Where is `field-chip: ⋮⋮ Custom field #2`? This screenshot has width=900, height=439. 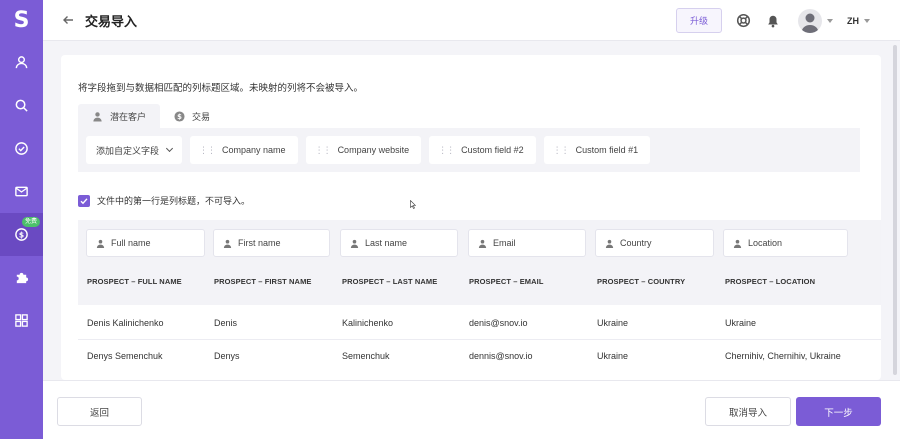 field-chip: ⋮⋮ Custom field #2 is located at coordinates (482, 150).